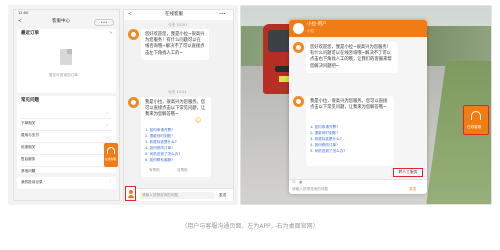 The image size is (500, 250). I want to click on helpful-no-button: 没帮助, so click(182, 170).